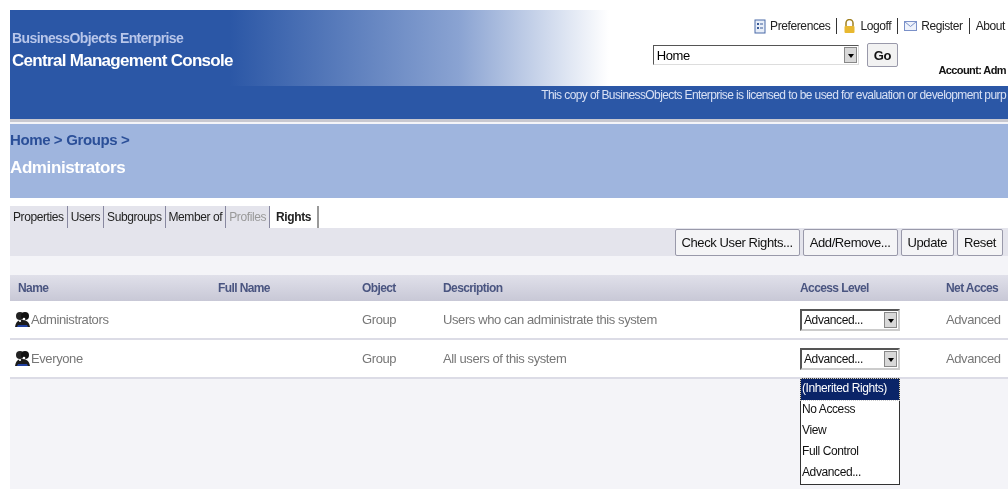 Image resolution: width=1008 pixels, height=489 pixels. Describe the element at coordinates (36, 139) in the screenshot. I see `breadcrumb-link: Home >` at that location.